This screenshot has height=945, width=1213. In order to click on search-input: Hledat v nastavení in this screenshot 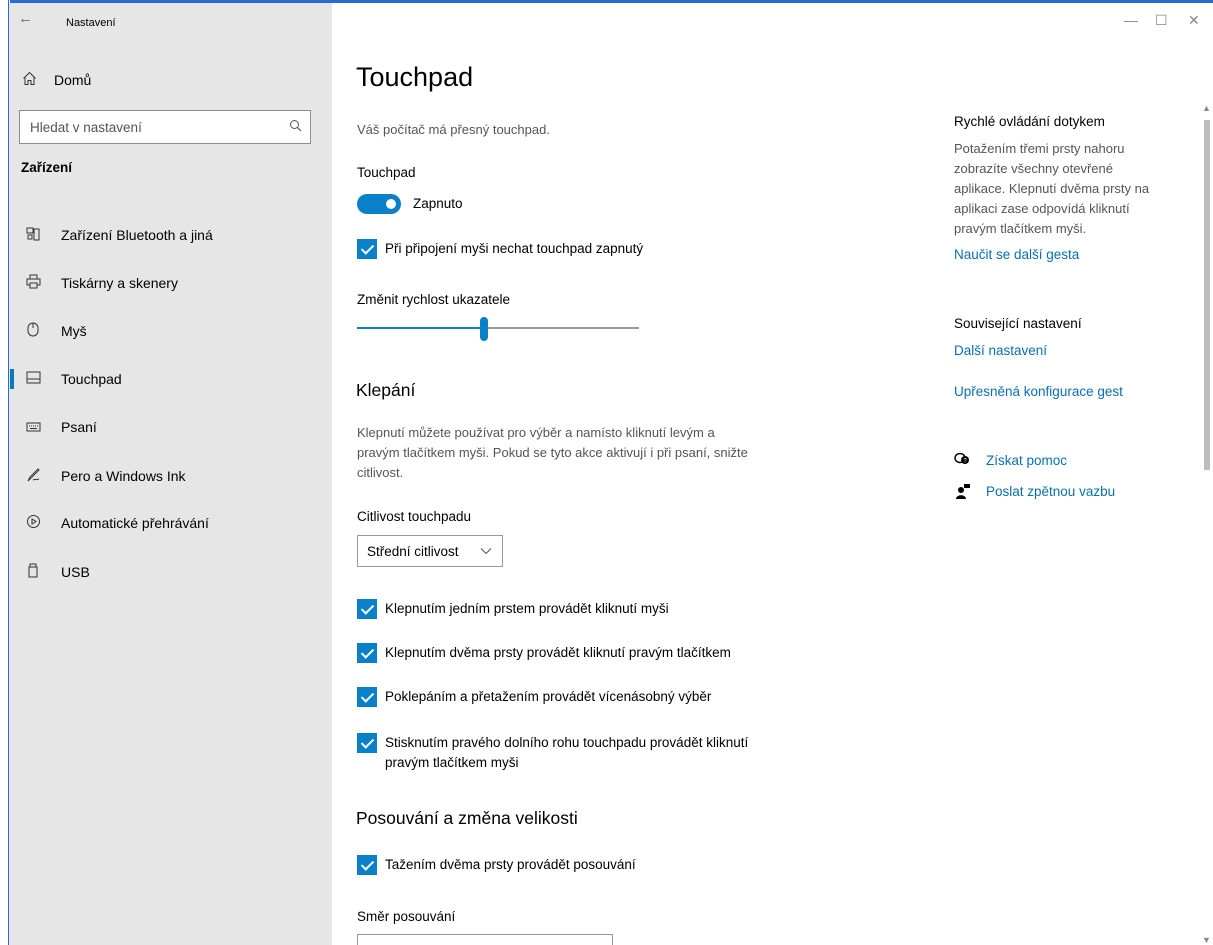, I will do `click(165, 127)`.